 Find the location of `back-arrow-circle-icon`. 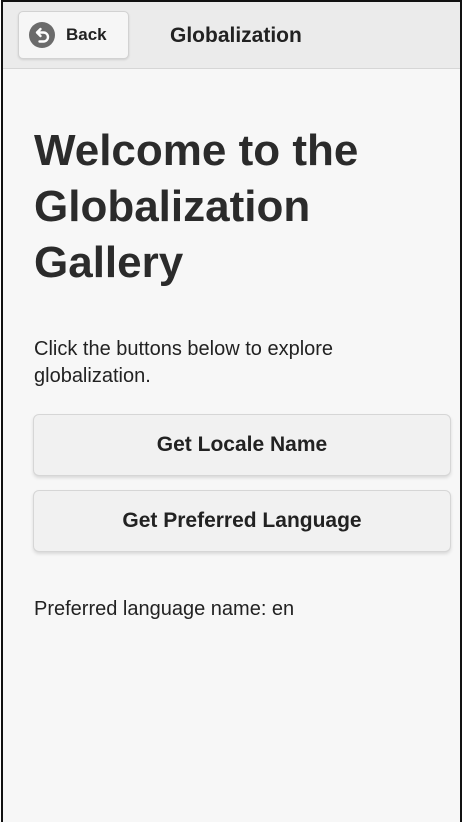

back-arrow-circle-icon is located at coordinates (42, 35).